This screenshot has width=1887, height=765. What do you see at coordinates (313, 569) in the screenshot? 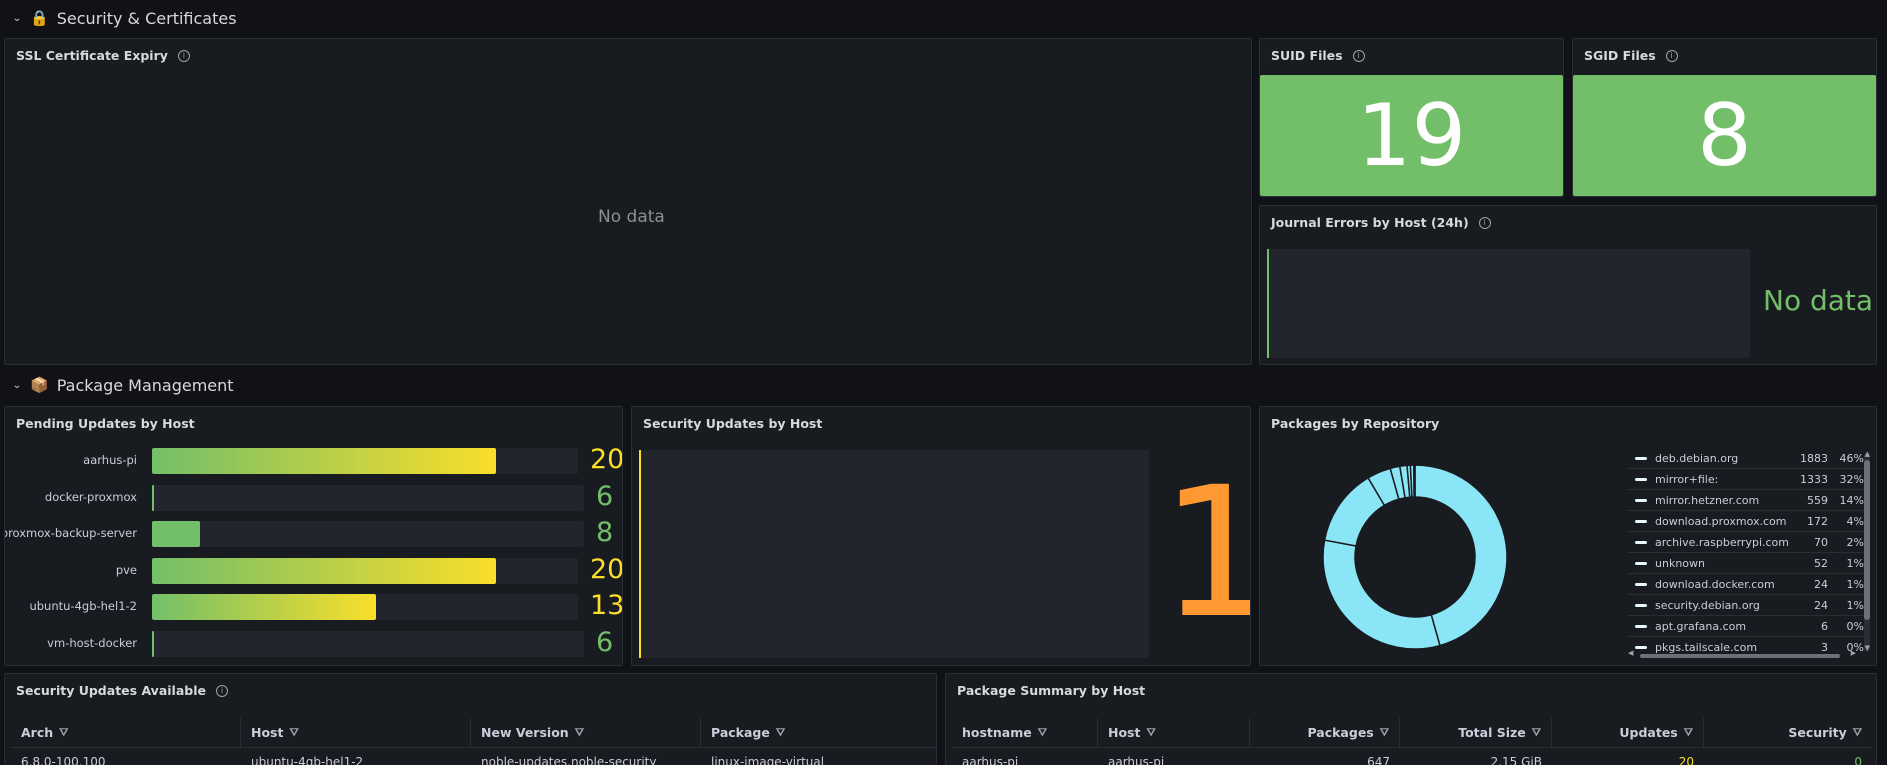
I see `bar-gauge-row: pve 20` at bounding box center [313, 569].